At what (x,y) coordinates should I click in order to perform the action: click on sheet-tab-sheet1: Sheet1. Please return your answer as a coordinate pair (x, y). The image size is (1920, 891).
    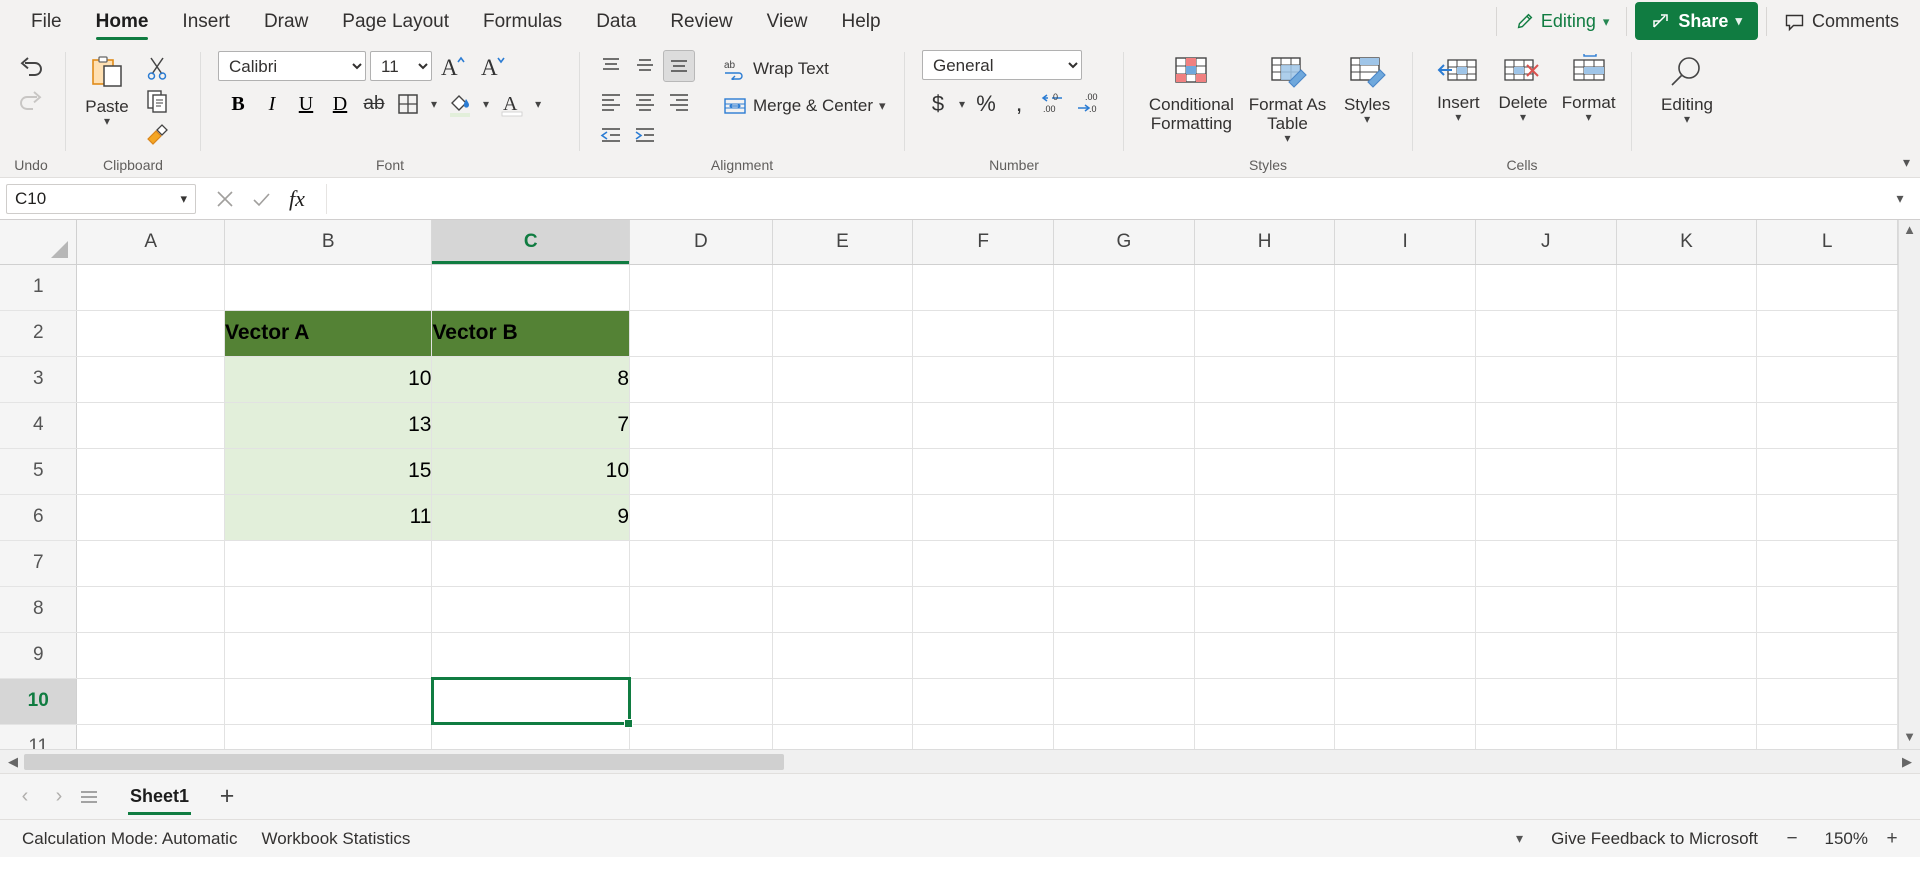
    Looking at the image, I should click on (159, 797).